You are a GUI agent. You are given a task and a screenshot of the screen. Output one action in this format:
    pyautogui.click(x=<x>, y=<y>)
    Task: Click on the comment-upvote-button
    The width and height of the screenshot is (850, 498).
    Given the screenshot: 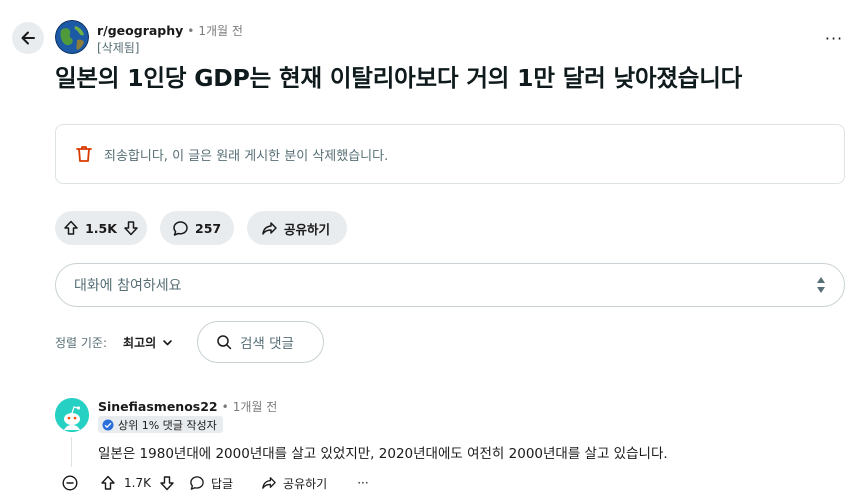 What is the action you would take?
    pyautogui.click(x=108, y=483)
    